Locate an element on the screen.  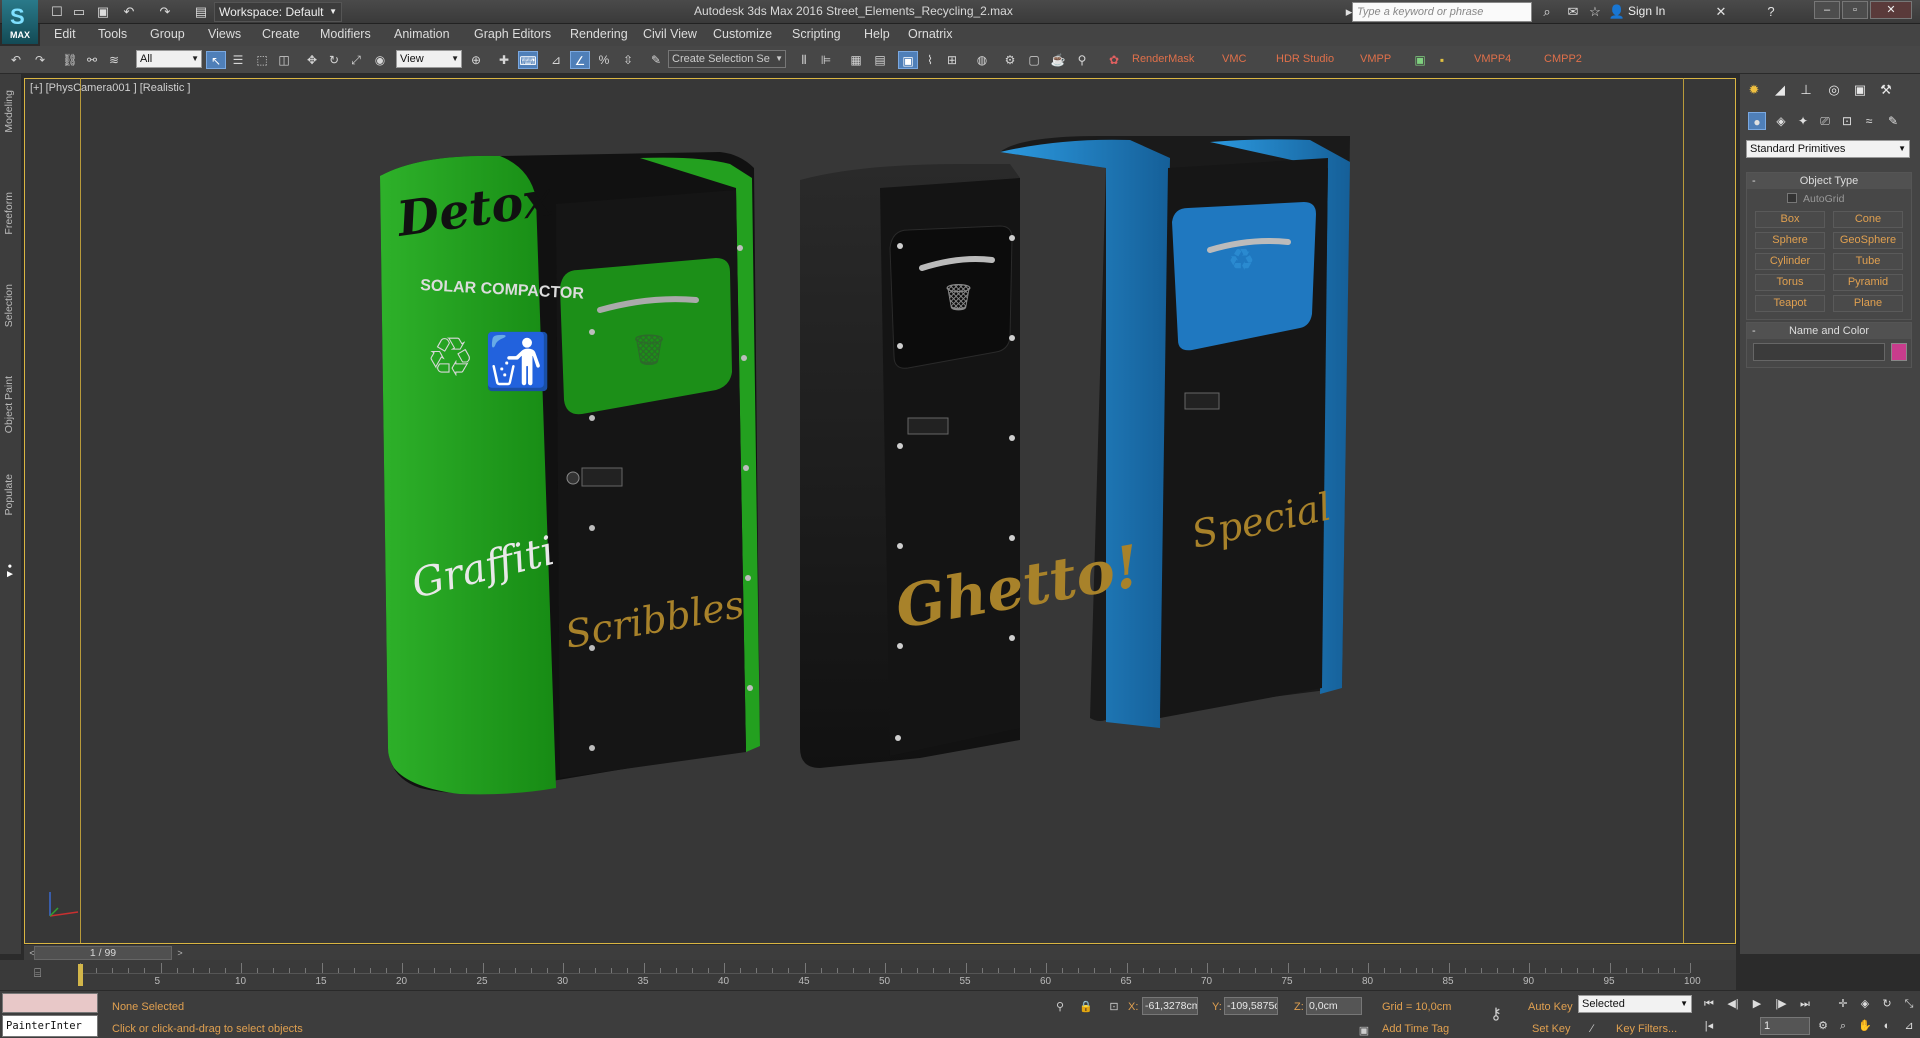
cmpp2-button: CMPP2 is located at coordinates (1563, 59).